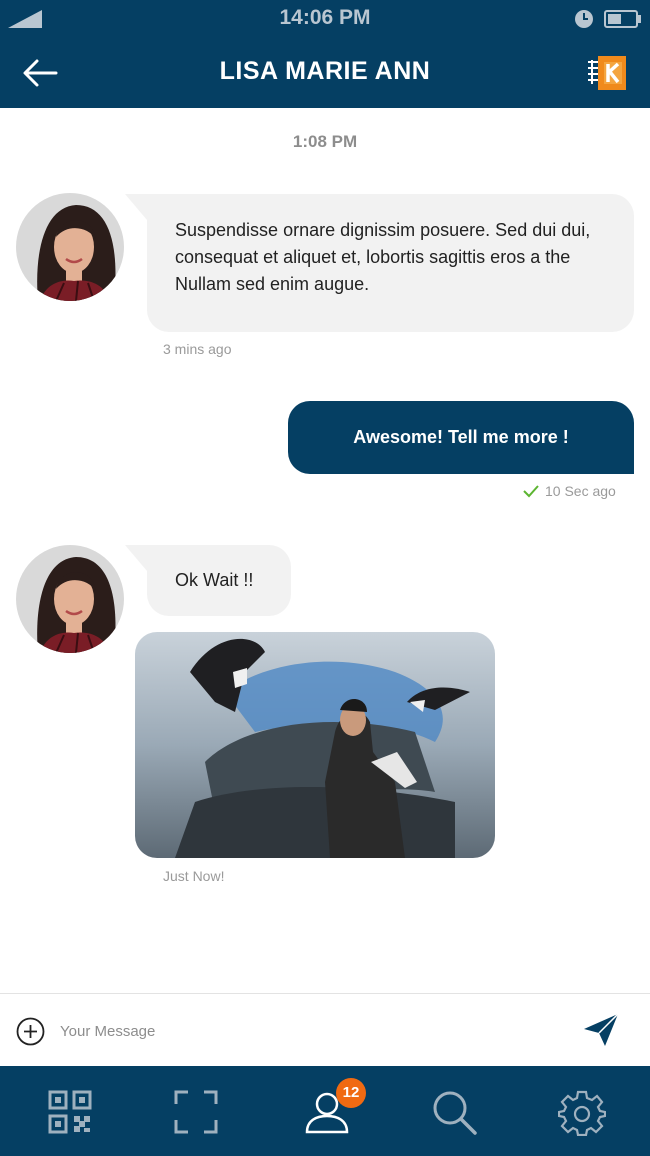  I want to click on message-time: 3 mins ago, so click(197, 349).